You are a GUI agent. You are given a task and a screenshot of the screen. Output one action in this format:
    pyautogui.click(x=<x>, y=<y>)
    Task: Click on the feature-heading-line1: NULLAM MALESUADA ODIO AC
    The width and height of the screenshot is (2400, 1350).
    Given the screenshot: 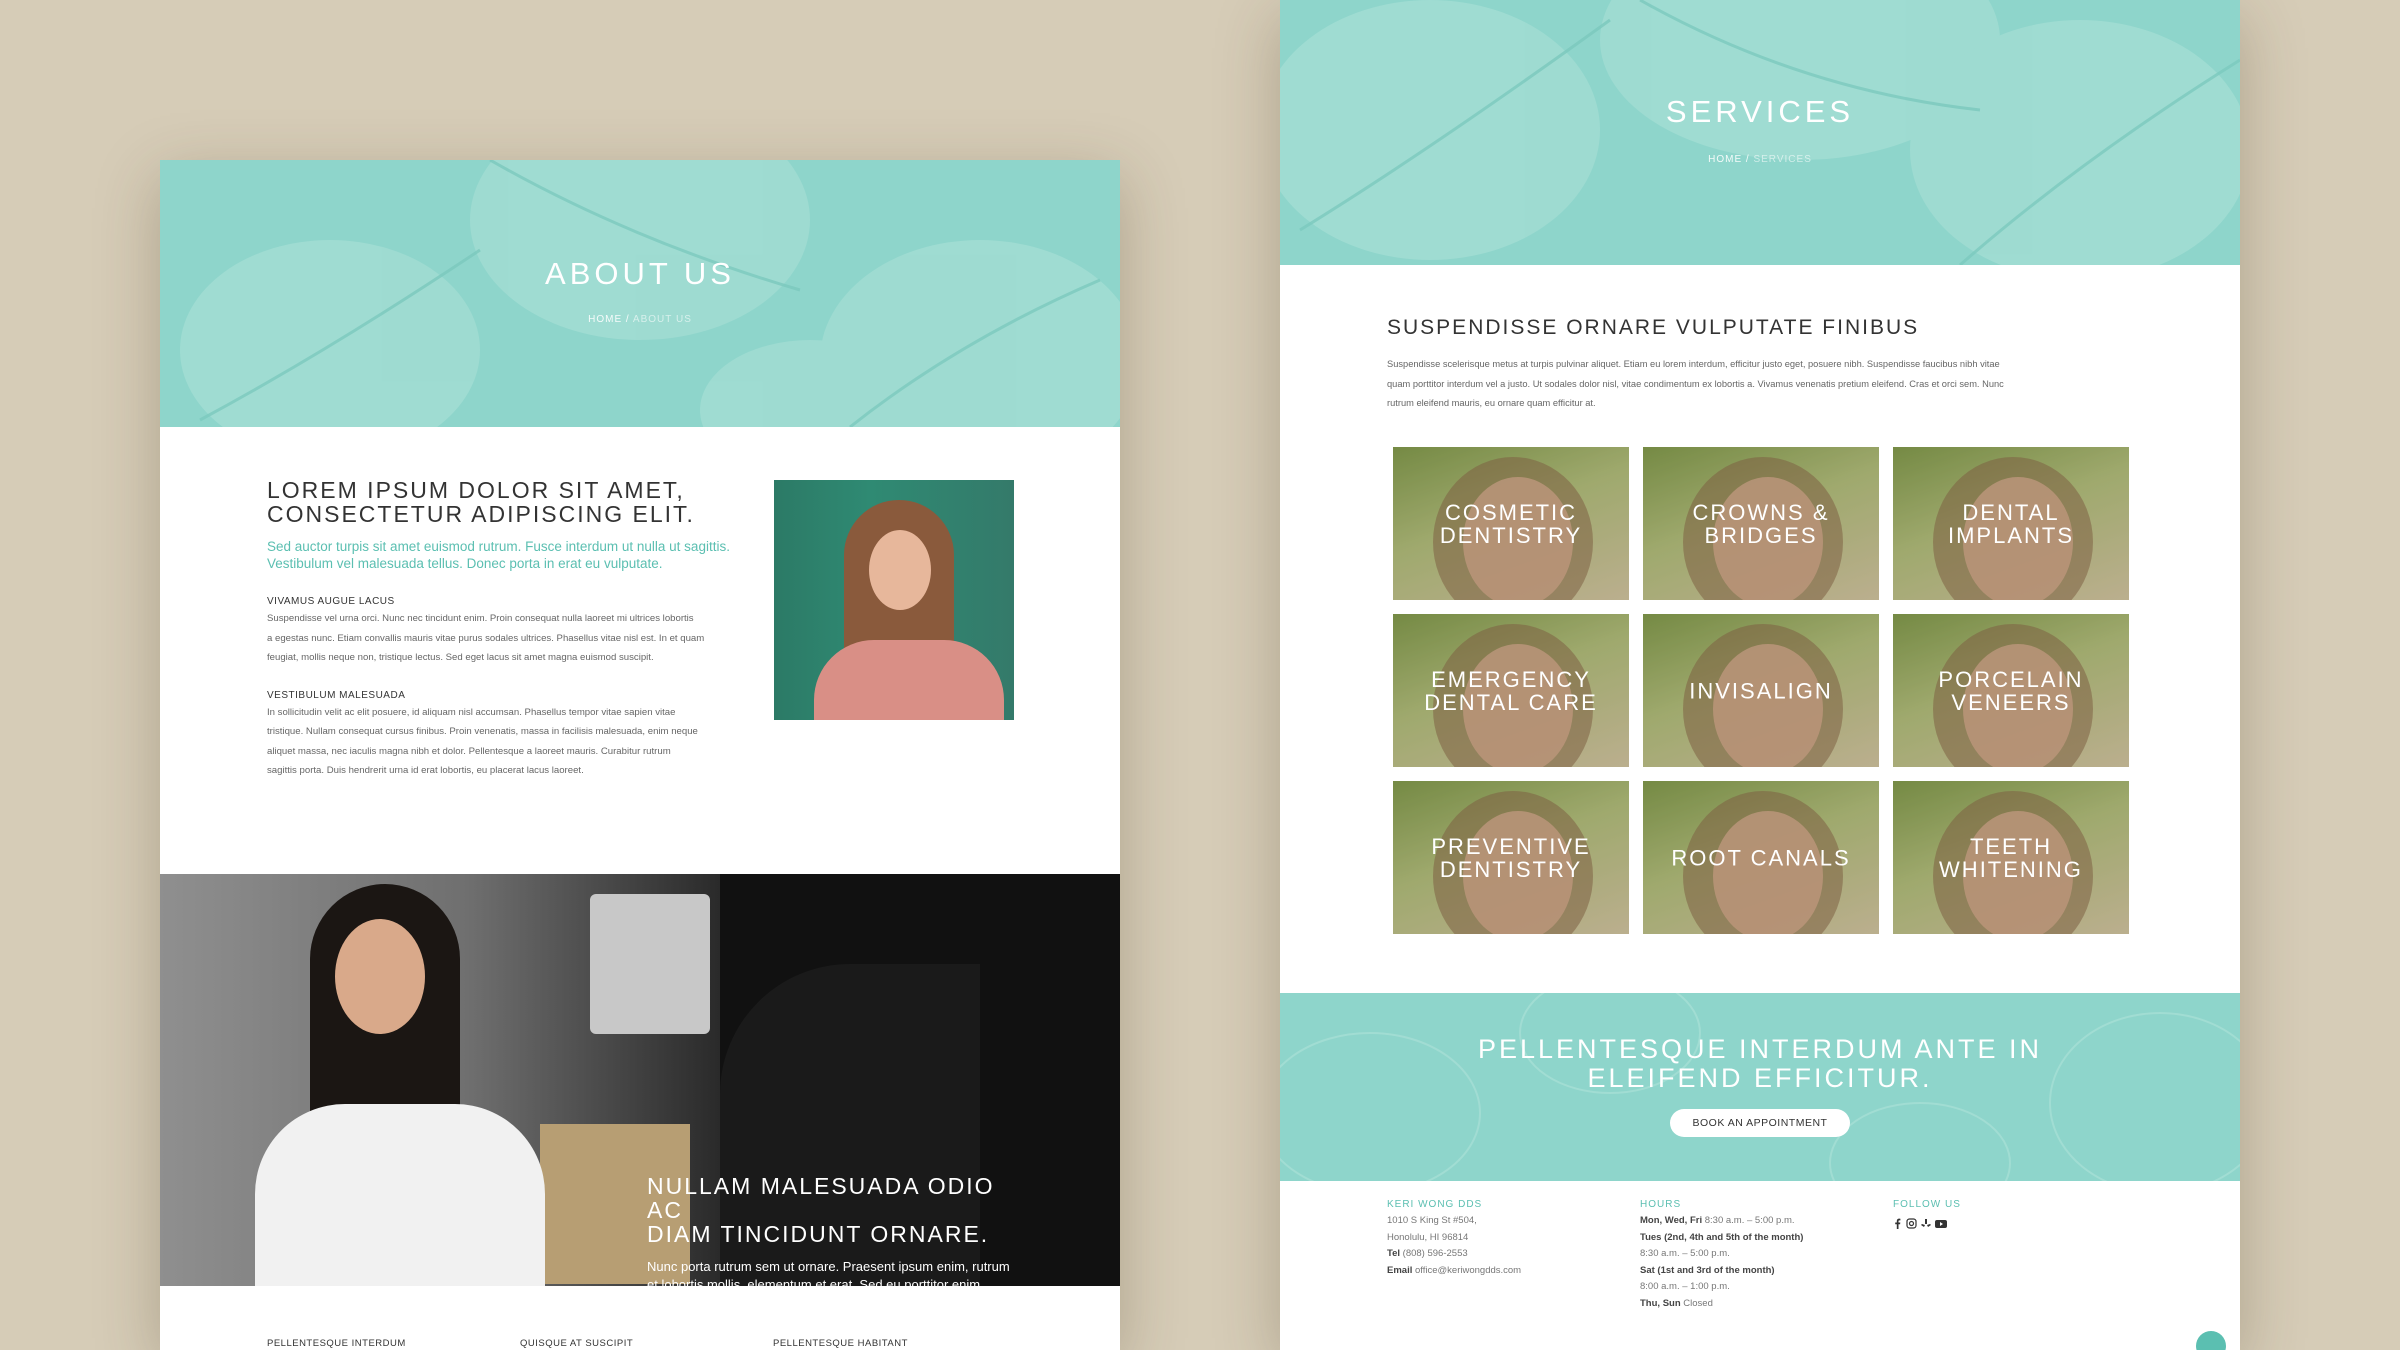 What is the action you would take?
    pyautogui.click(x=821, y=1198)
    